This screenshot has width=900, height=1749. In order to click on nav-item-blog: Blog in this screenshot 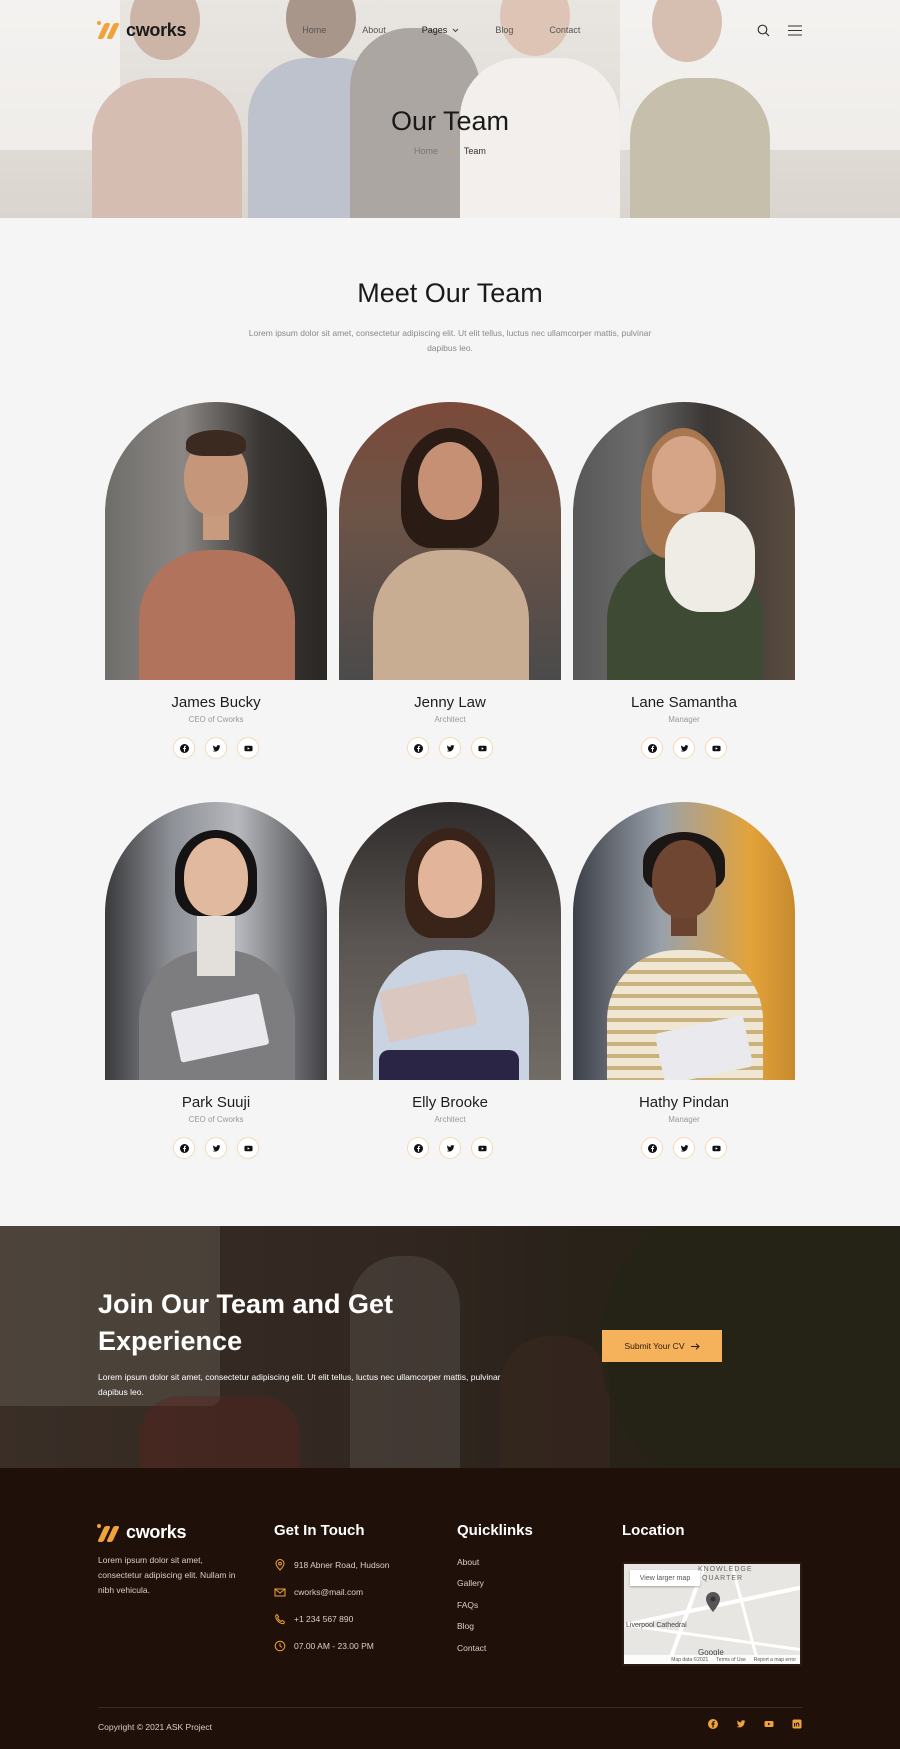, I will do `click(504, 30)`.